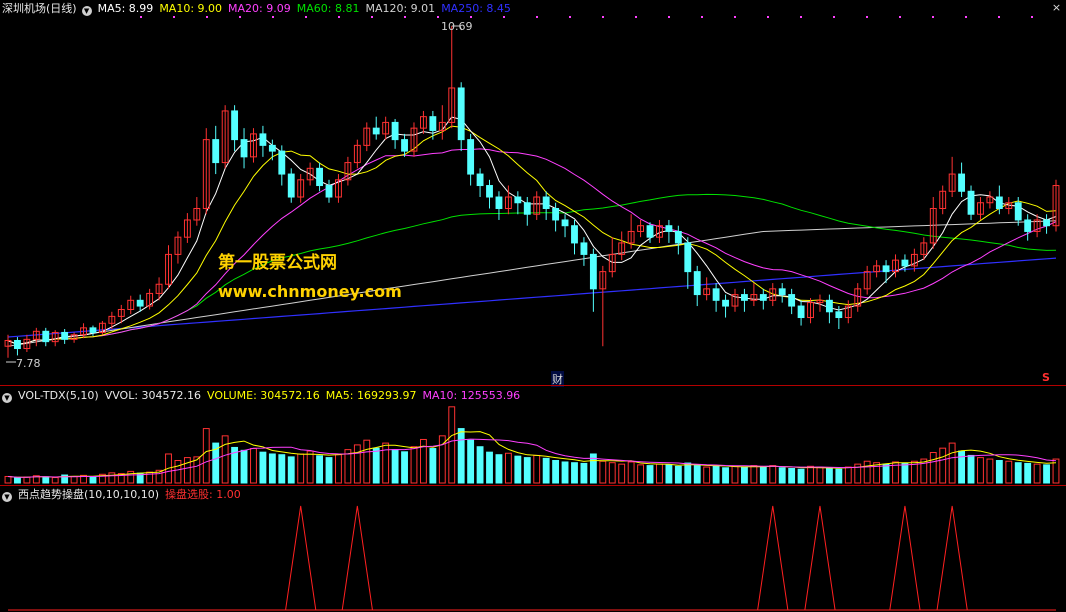 The height and width of the screenshot is (612, 1066). What do you see at coordinates (39, 8) in the screenshot?
I see `stock-title: 深圳机场(日线)` at bounding box center [39, 8].